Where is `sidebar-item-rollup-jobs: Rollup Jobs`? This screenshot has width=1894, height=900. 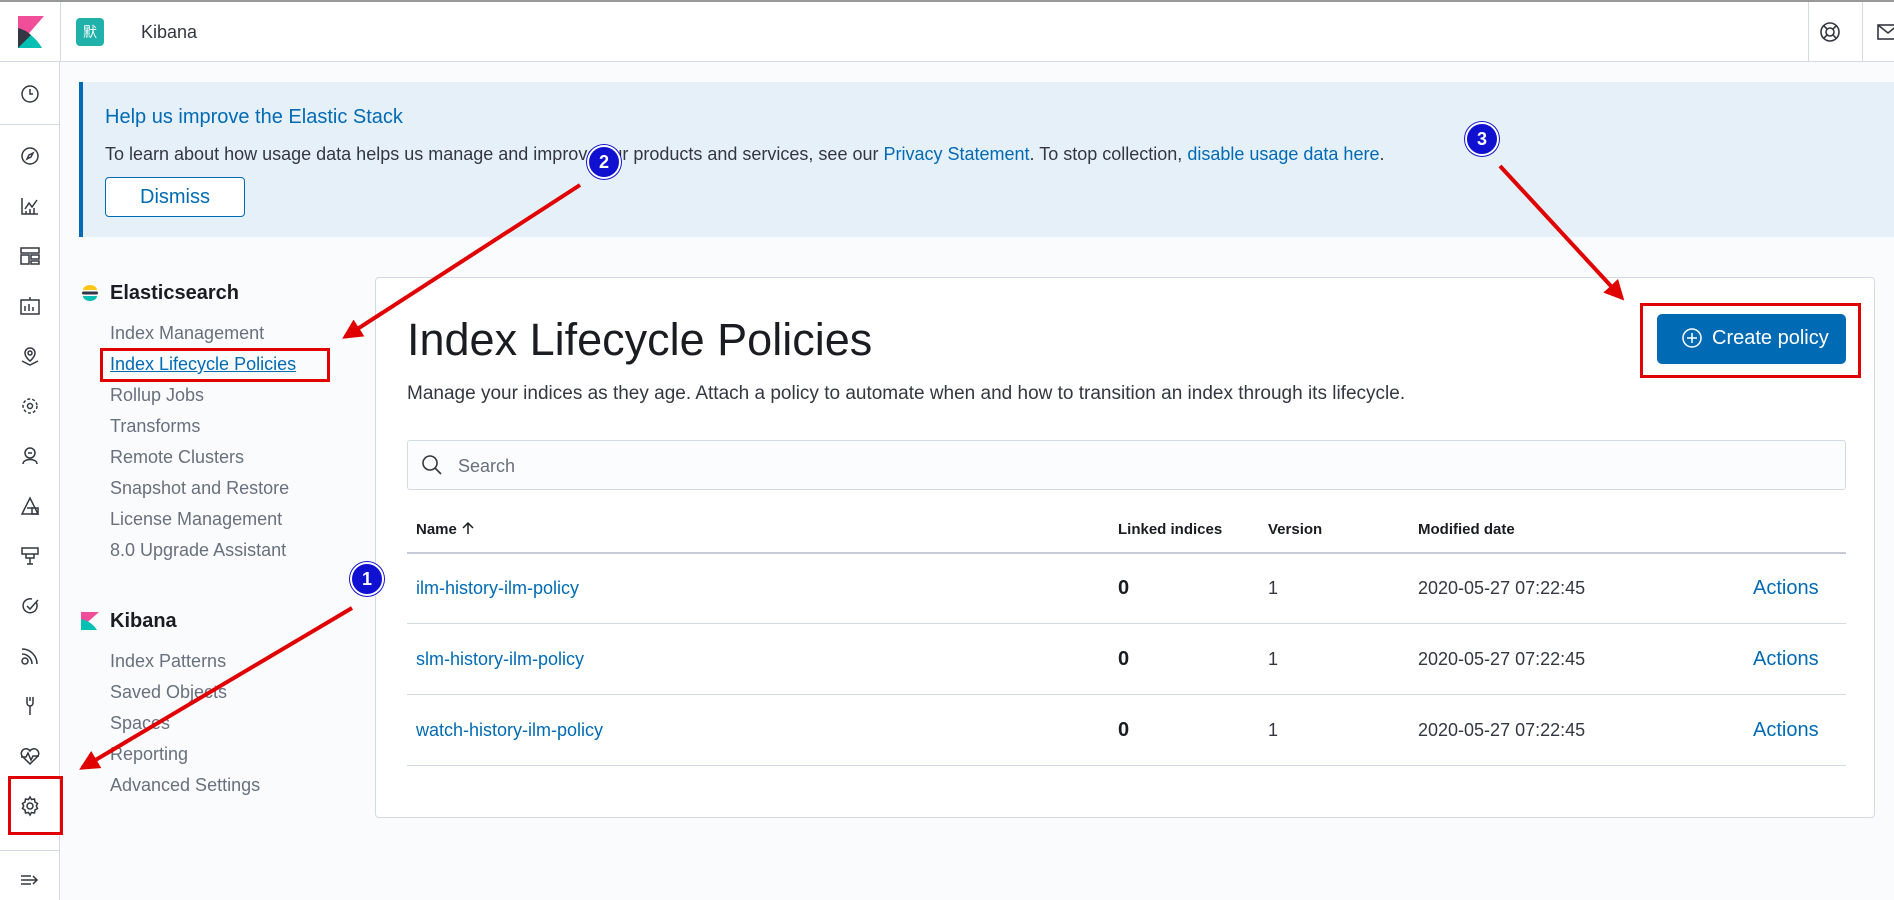
sidebar-item-rollup-jobs: Rollup Jobs is located at coordinates (157, 395).